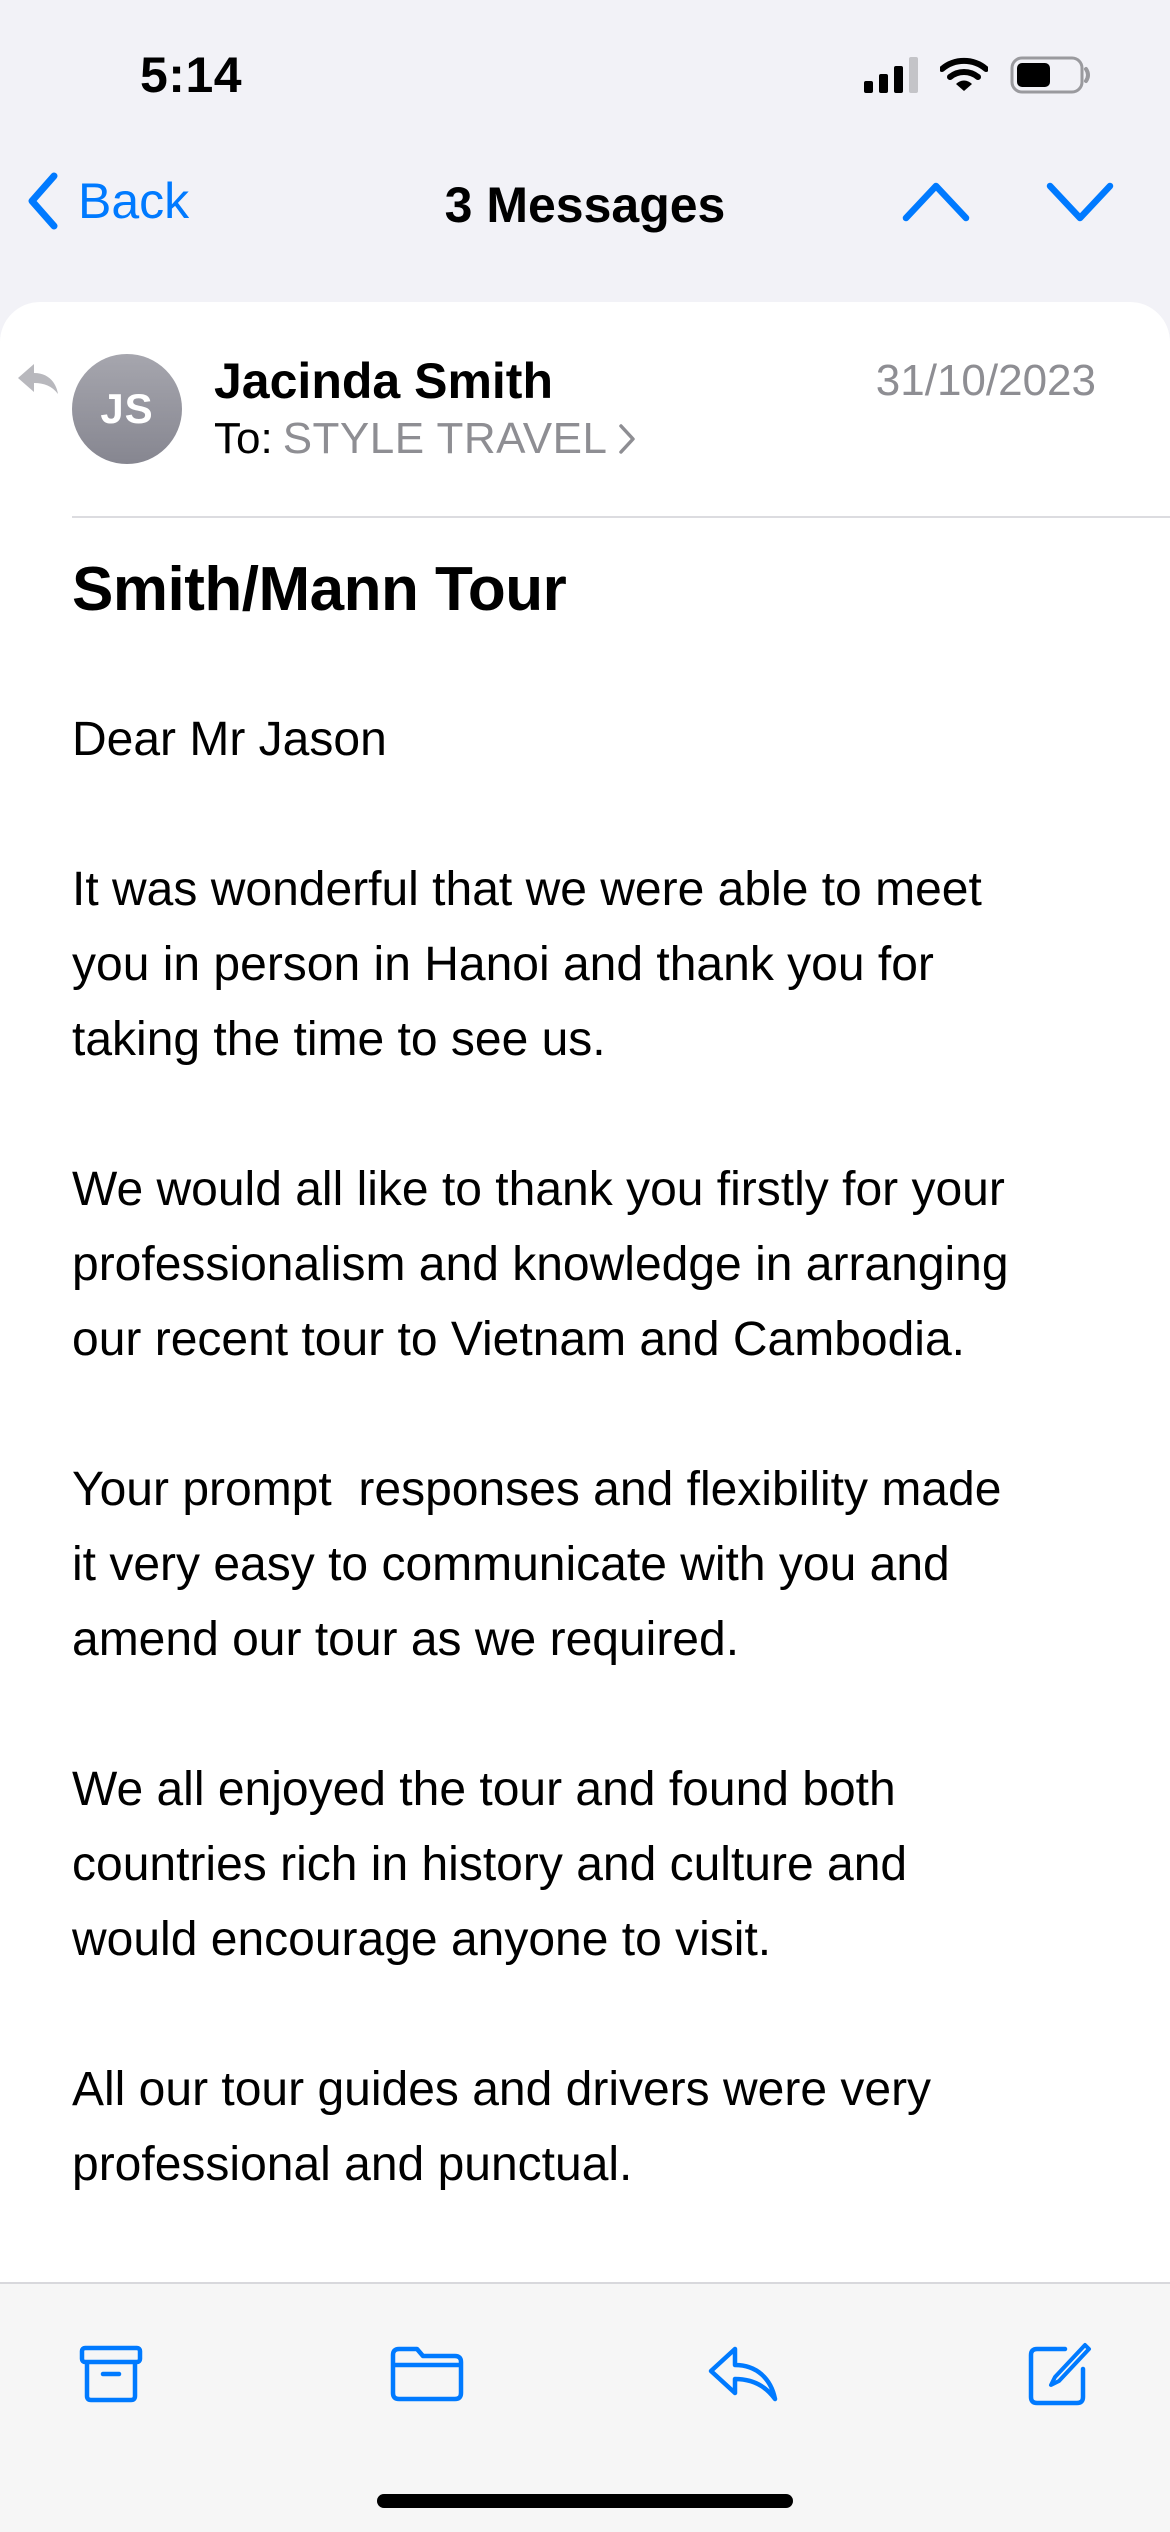  What do you see at coordinates (985, 380) in the screenshot?
I see `email-date: 31/10/2023` at bounding box center [985, 380].